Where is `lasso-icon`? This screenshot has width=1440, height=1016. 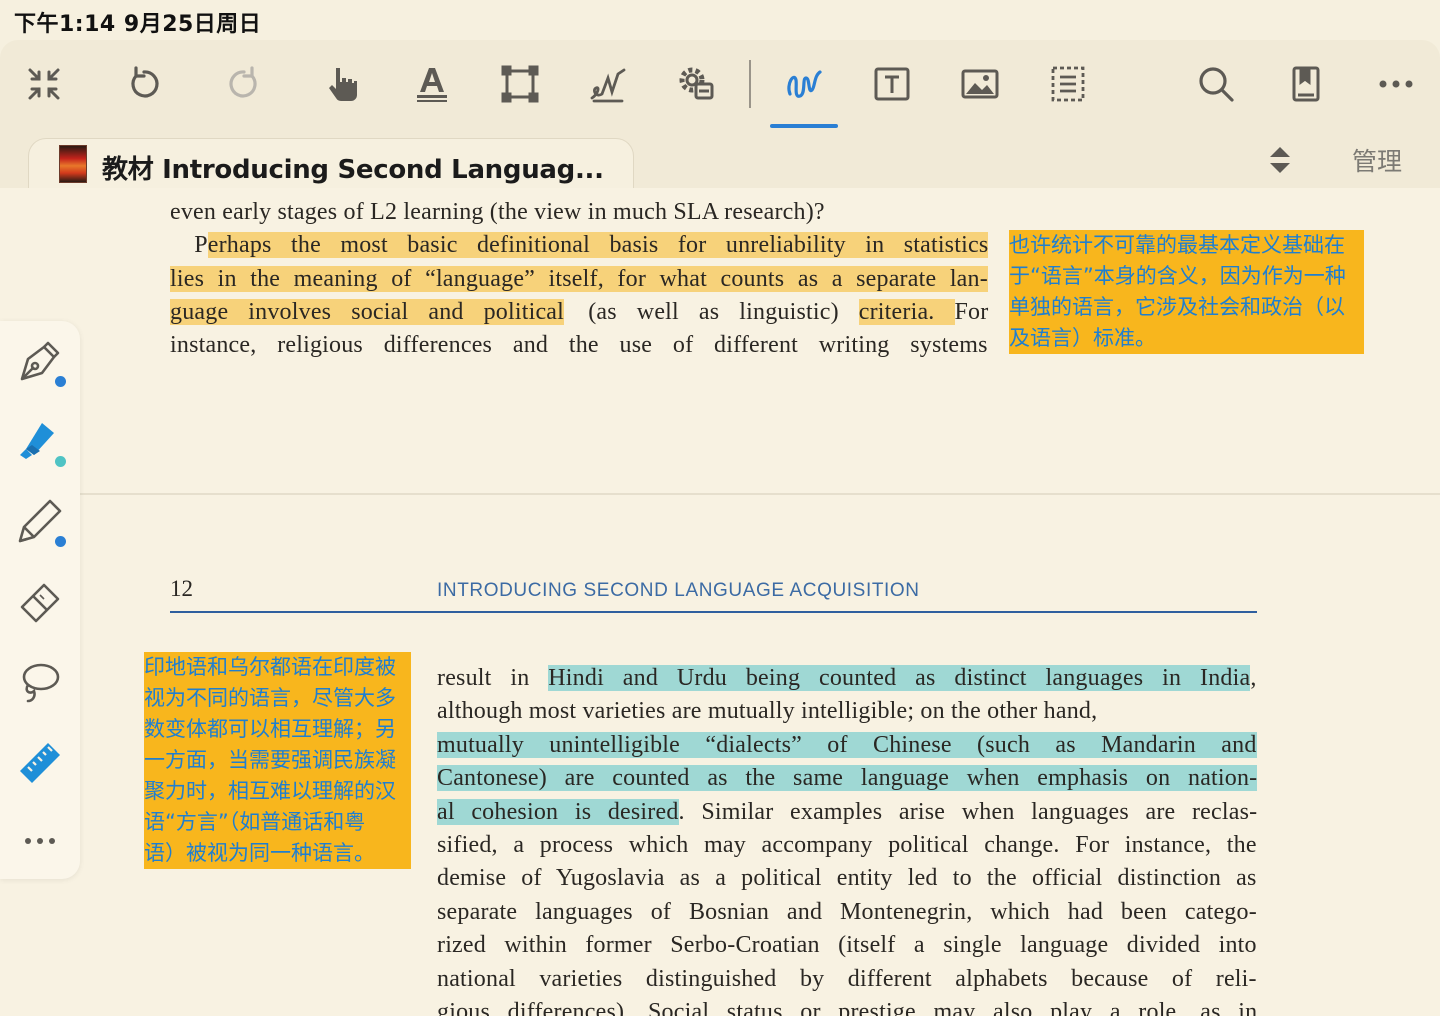
lasso-icon is located at coordinates (40, 681).